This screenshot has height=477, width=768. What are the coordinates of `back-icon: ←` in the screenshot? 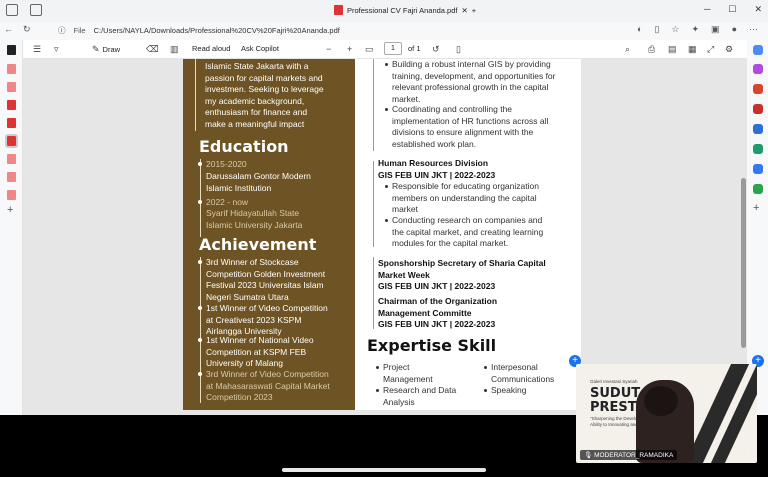 It's located at (8, 29).